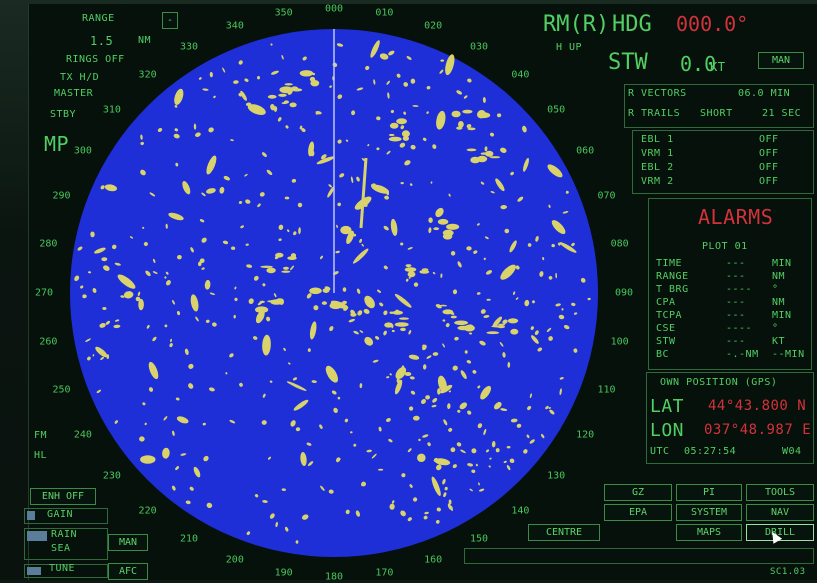  Describe the element at coordinates (638, 492) in the screenshot. I see `gz-button: GZ` at that location.